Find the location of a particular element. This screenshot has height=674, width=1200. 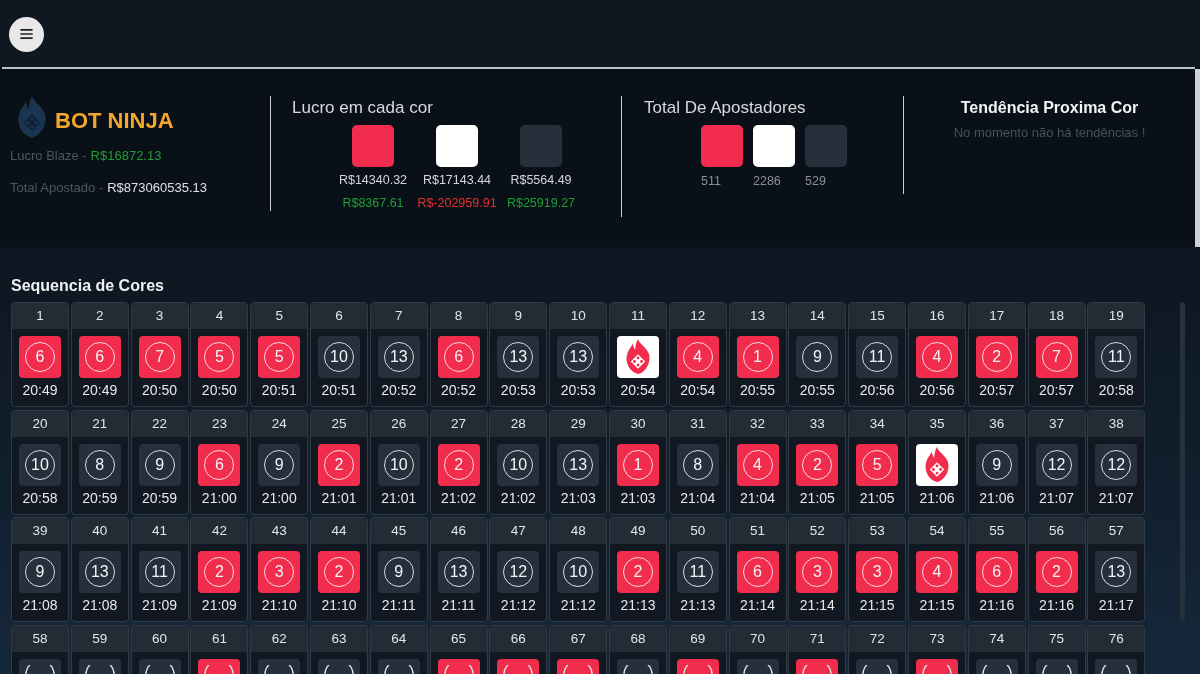

roll-position: 31 is located at coordinates (697, 423).